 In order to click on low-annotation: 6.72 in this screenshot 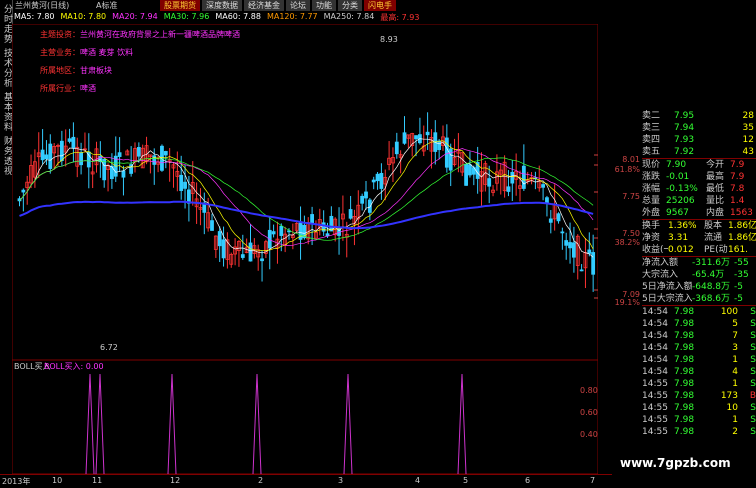, I will do `click(109, 347)`.